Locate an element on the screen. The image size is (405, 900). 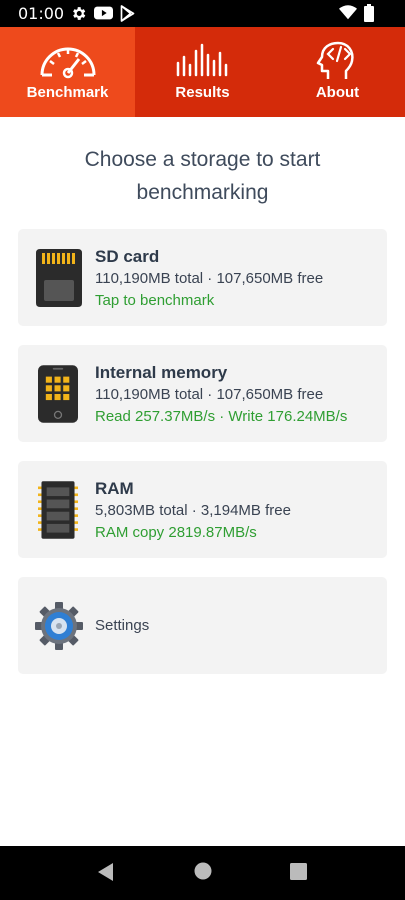
wifi-icon is located at coordinates (348, 12).